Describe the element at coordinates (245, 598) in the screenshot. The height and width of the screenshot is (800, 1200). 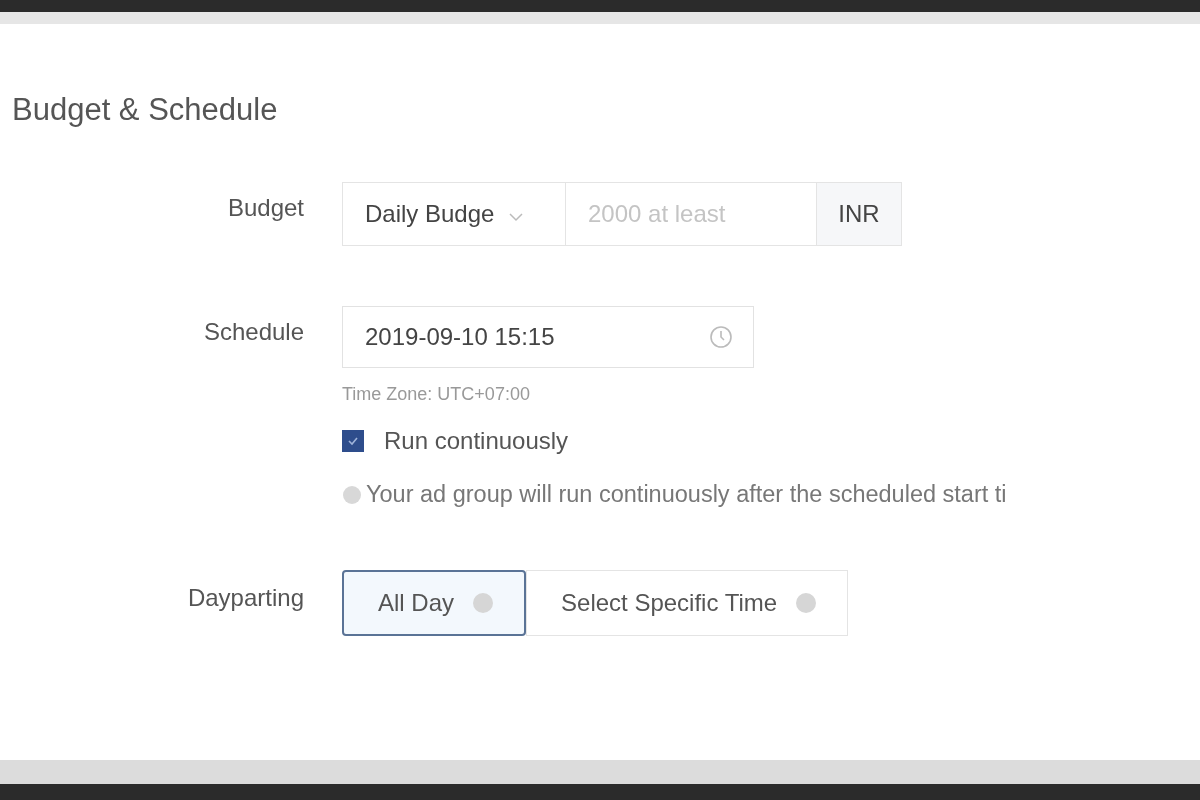
I see `field-label: Dayparting` at that location.